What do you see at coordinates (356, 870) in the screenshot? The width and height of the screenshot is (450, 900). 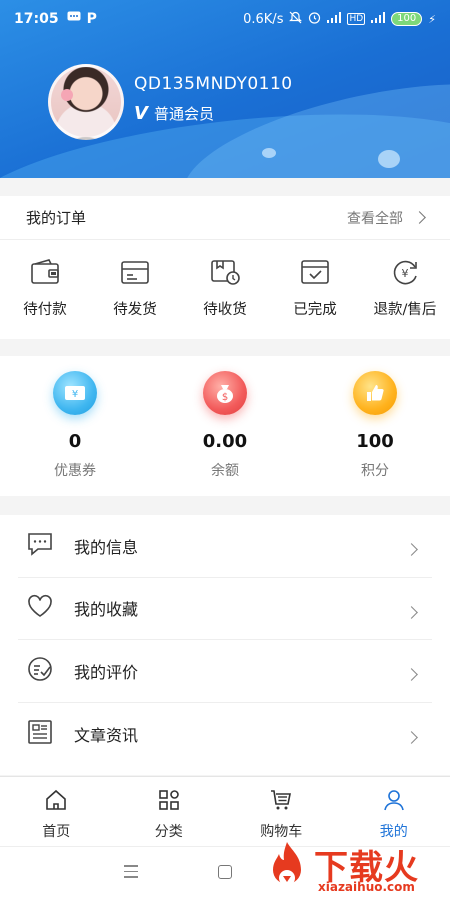 I see `watermark: 下载火 xiazaihuo.com` at bounding box center [356, 870].